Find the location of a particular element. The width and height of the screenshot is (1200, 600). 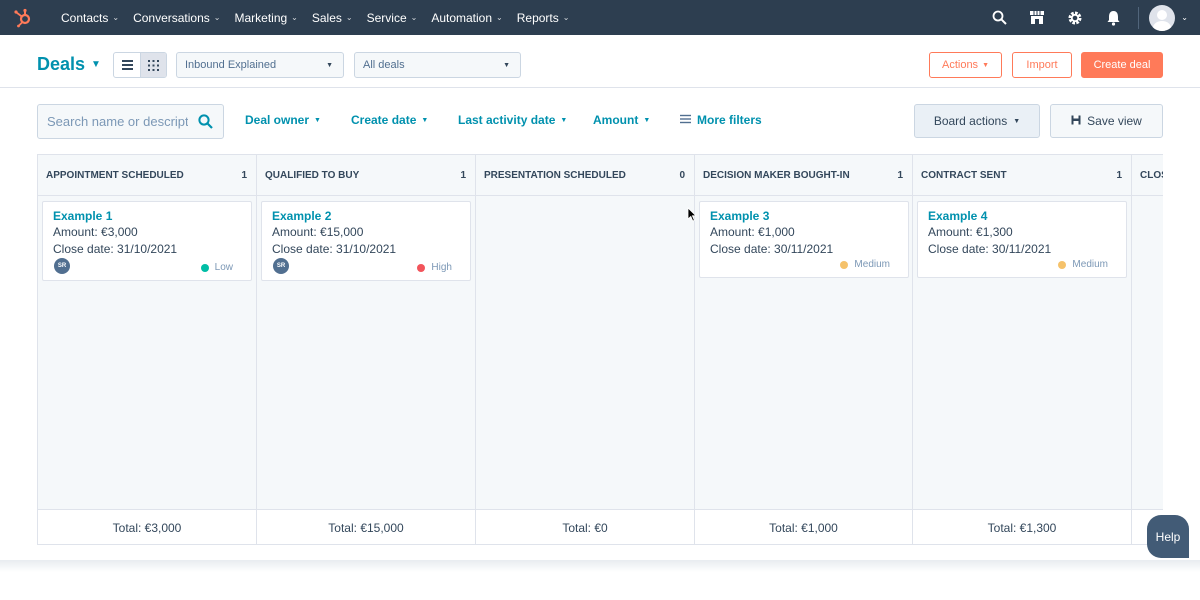

deal-name-link: Example 4 is located at coordinates (1022, 216).